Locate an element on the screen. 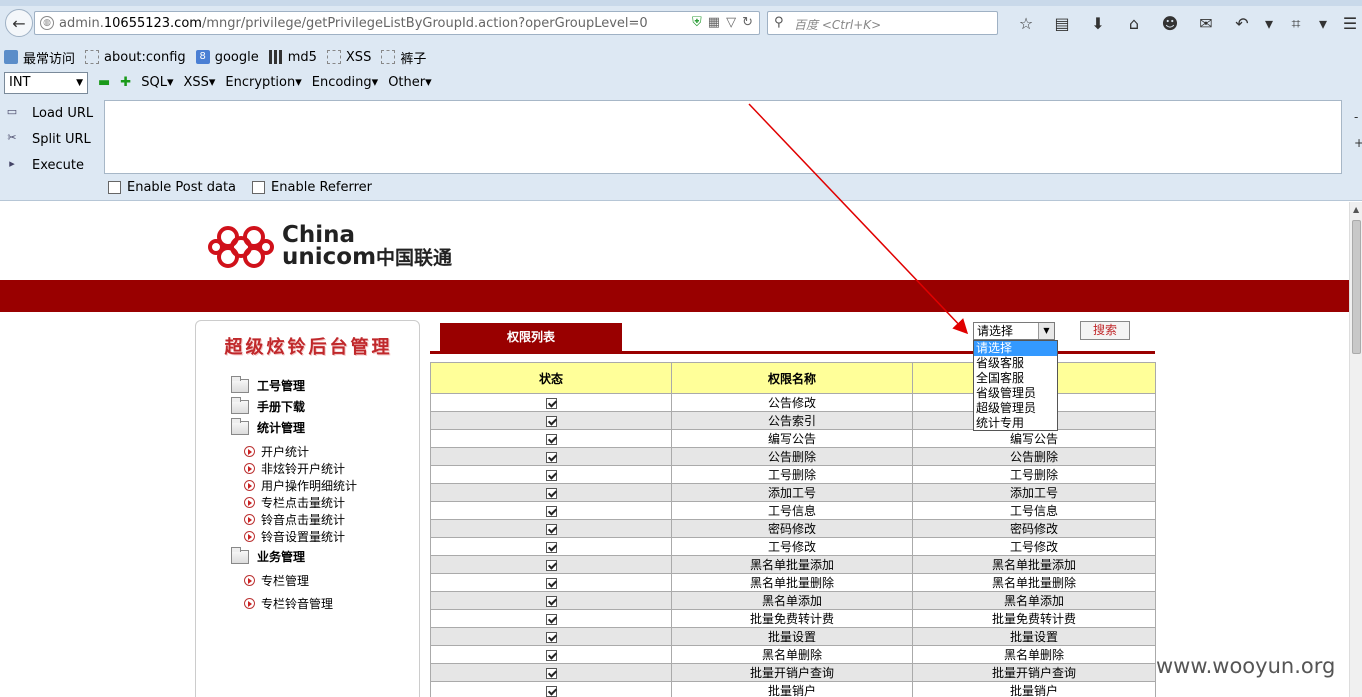 The image size is (1362, 697). hackbar-url-textarea is located at coordinates (723, 137).